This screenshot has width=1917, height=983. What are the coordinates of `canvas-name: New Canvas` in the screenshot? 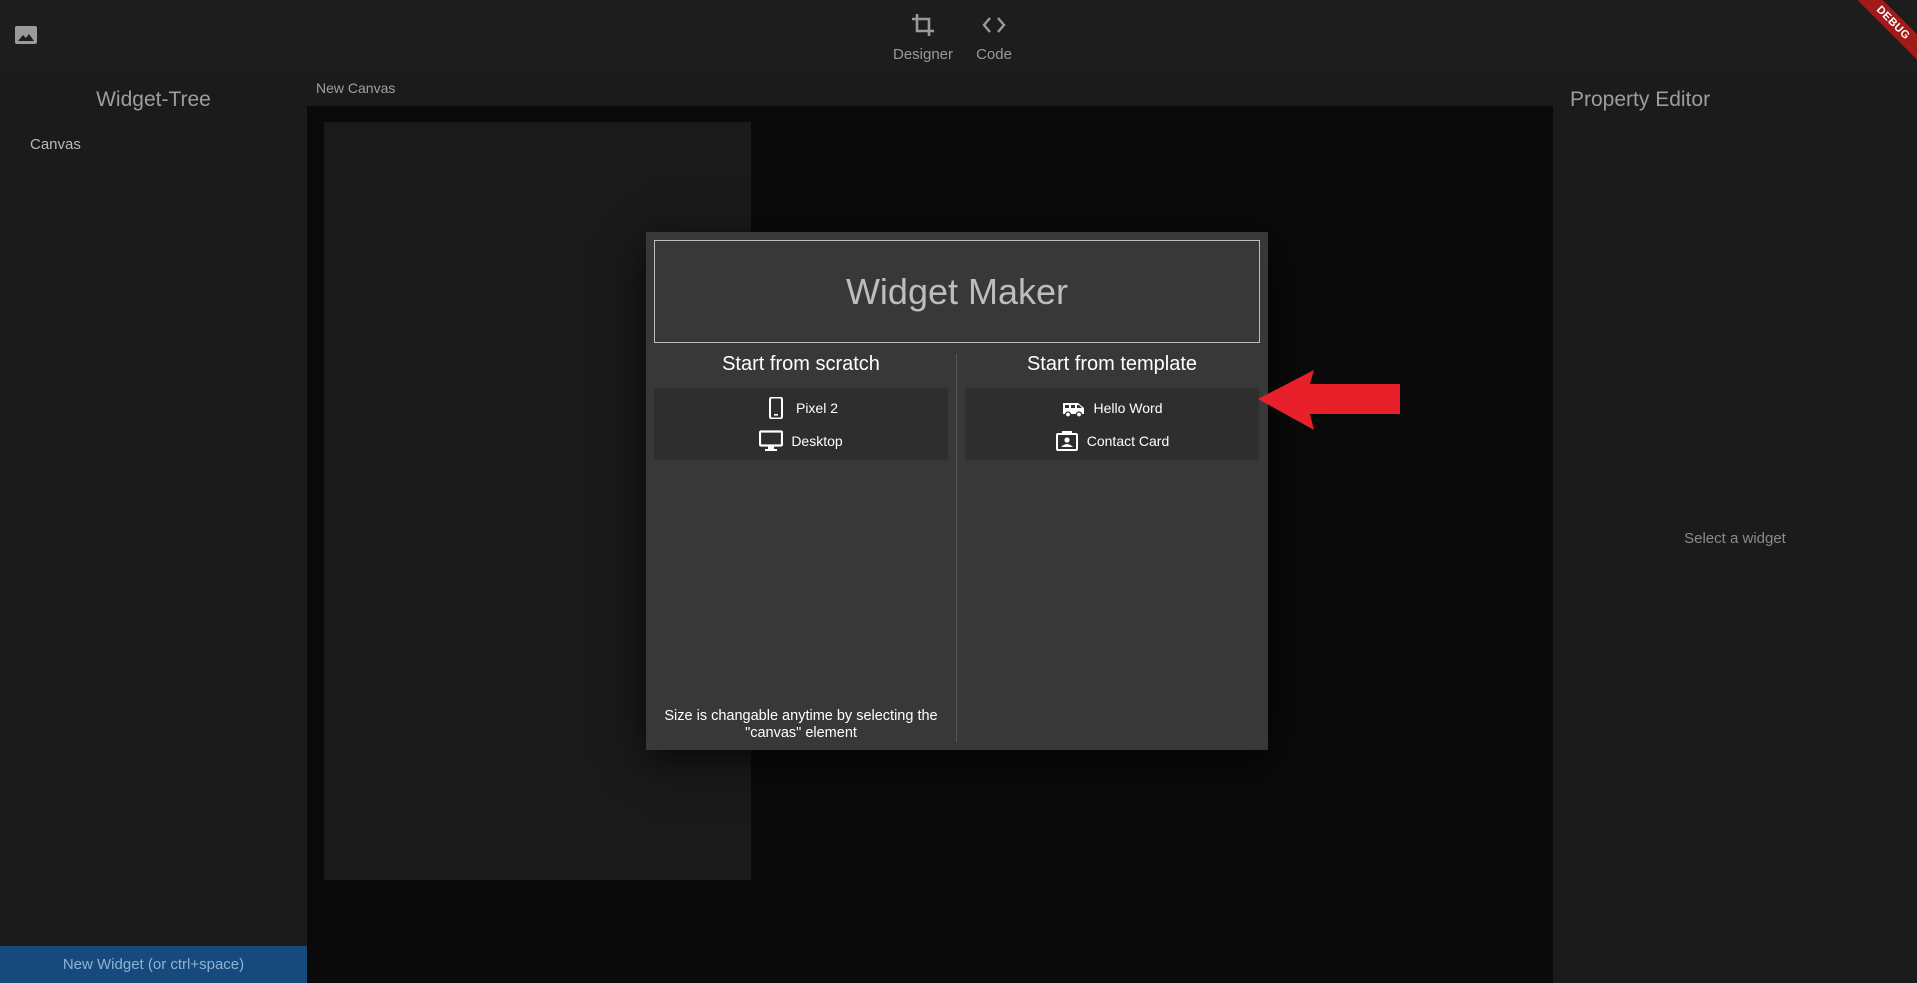 It's located at (356, 88).